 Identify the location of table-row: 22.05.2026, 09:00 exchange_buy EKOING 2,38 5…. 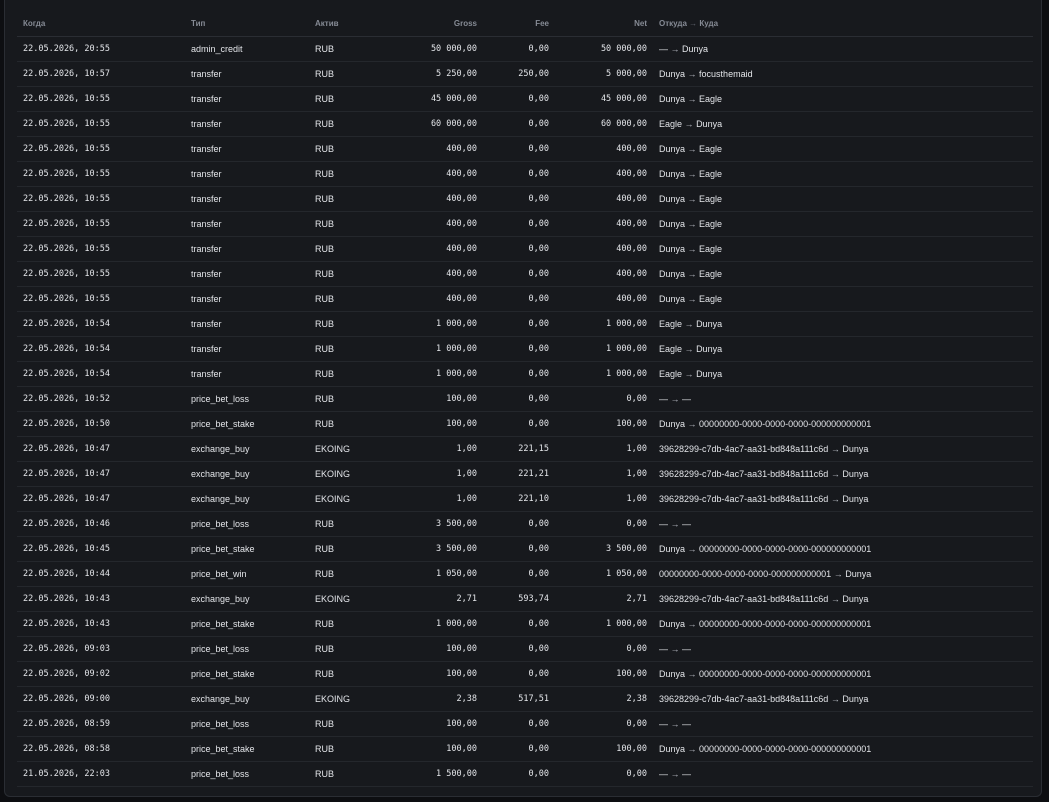
(525, 699).